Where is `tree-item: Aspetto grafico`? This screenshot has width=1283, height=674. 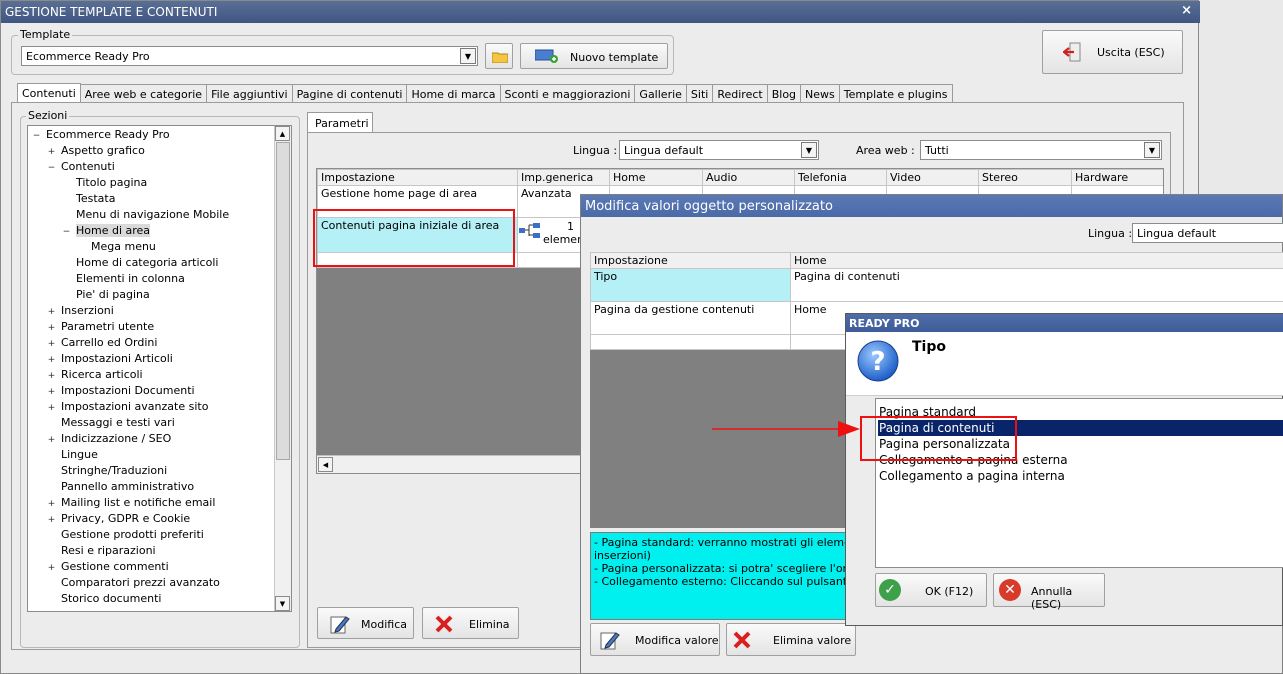 tree-item: Aspetto grafico is located at coordinates (103, 150).